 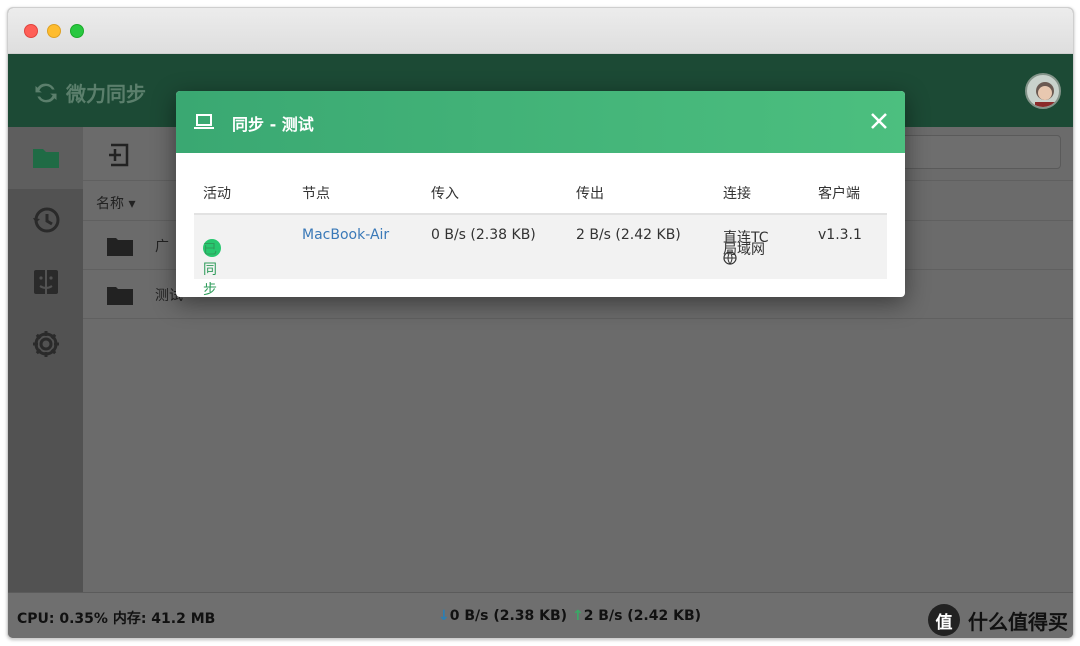 I want to click on finder-icon, so click(x=45, y=282).